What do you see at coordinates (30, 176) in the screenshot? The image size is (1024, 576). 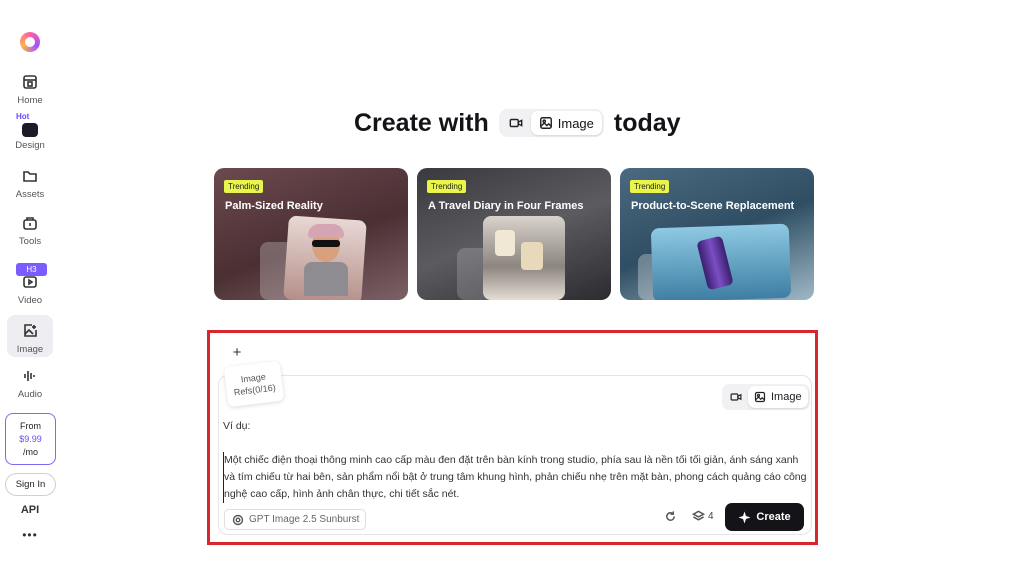 I see `folder-icon` at bounding box center [30, 176].